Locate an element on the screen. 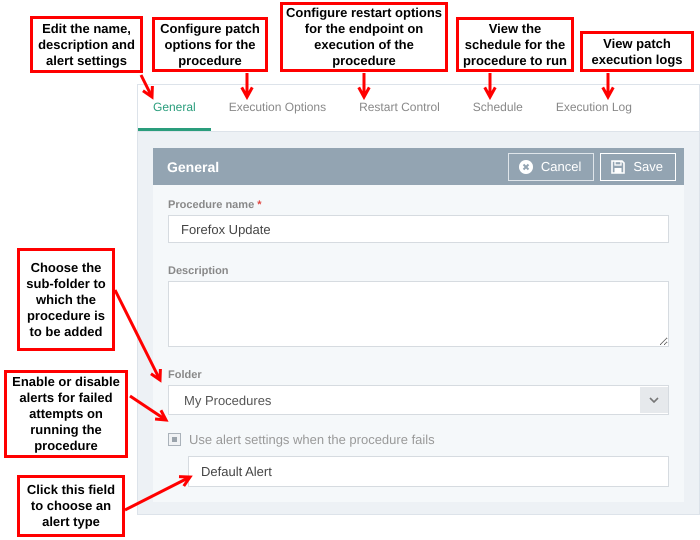 The image size is (700, 540). panel-title: General is located at coordinates (193, 166).